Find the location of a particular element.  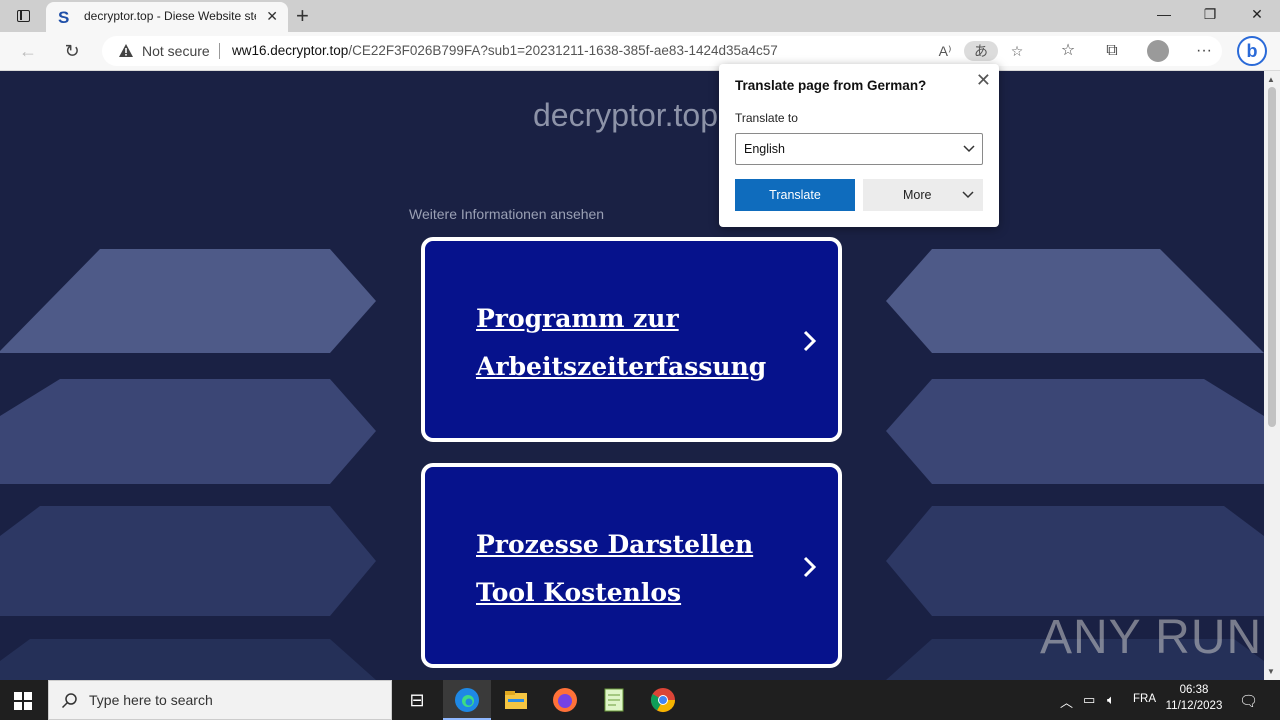

search-placeholder: Type here to search is located at coordinates (151, 700).